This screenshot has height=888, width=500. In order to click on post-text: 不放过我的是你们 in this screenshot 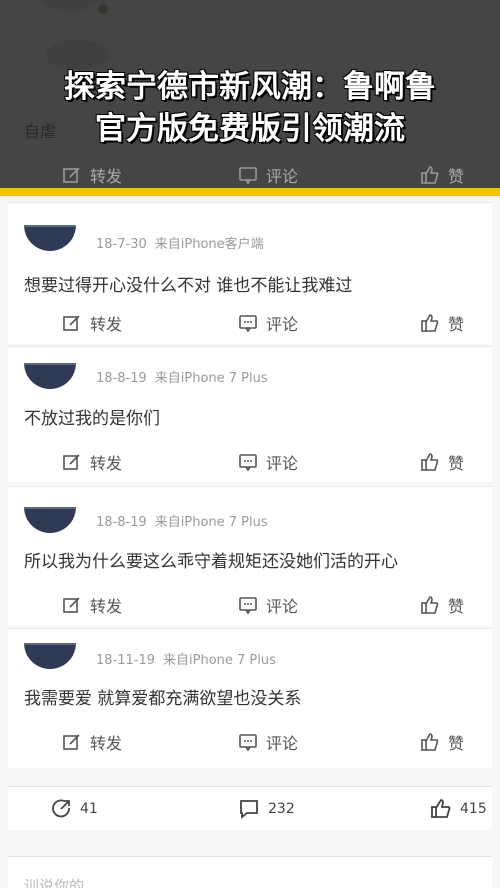, I will do `click(92, 419)`.